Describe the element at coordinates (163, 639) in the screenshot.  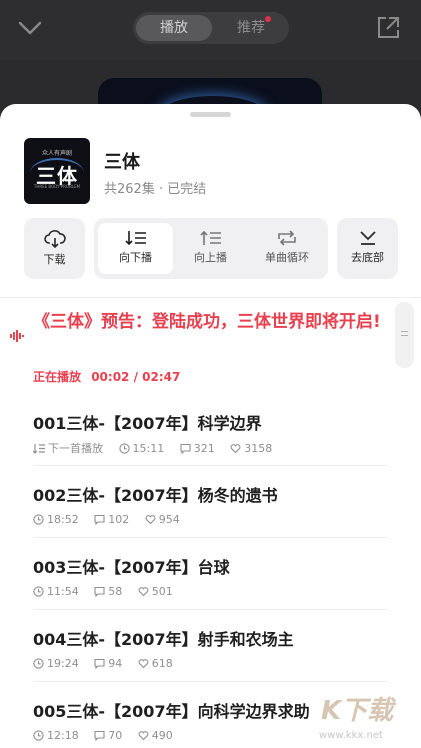
I see `episode-title: 004三体-【2007年】射手和农场主` at that location.